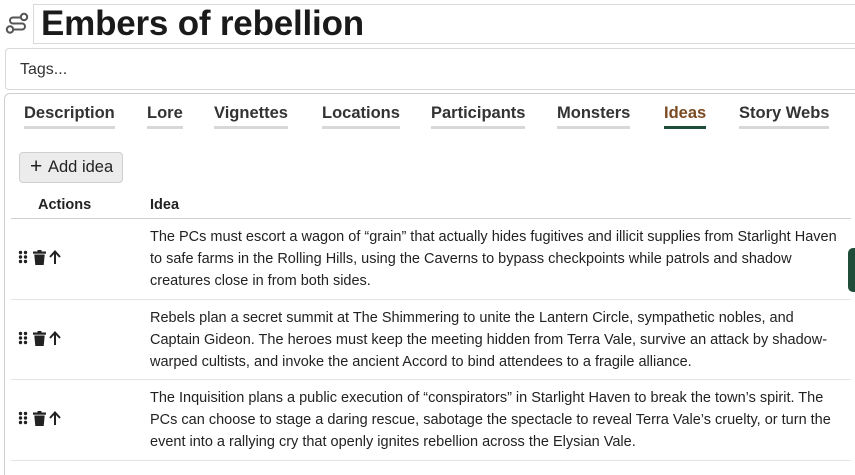 This screenshot has width=855, height=475. I want to click on column-header-idea: Idea, so click(165, 205).